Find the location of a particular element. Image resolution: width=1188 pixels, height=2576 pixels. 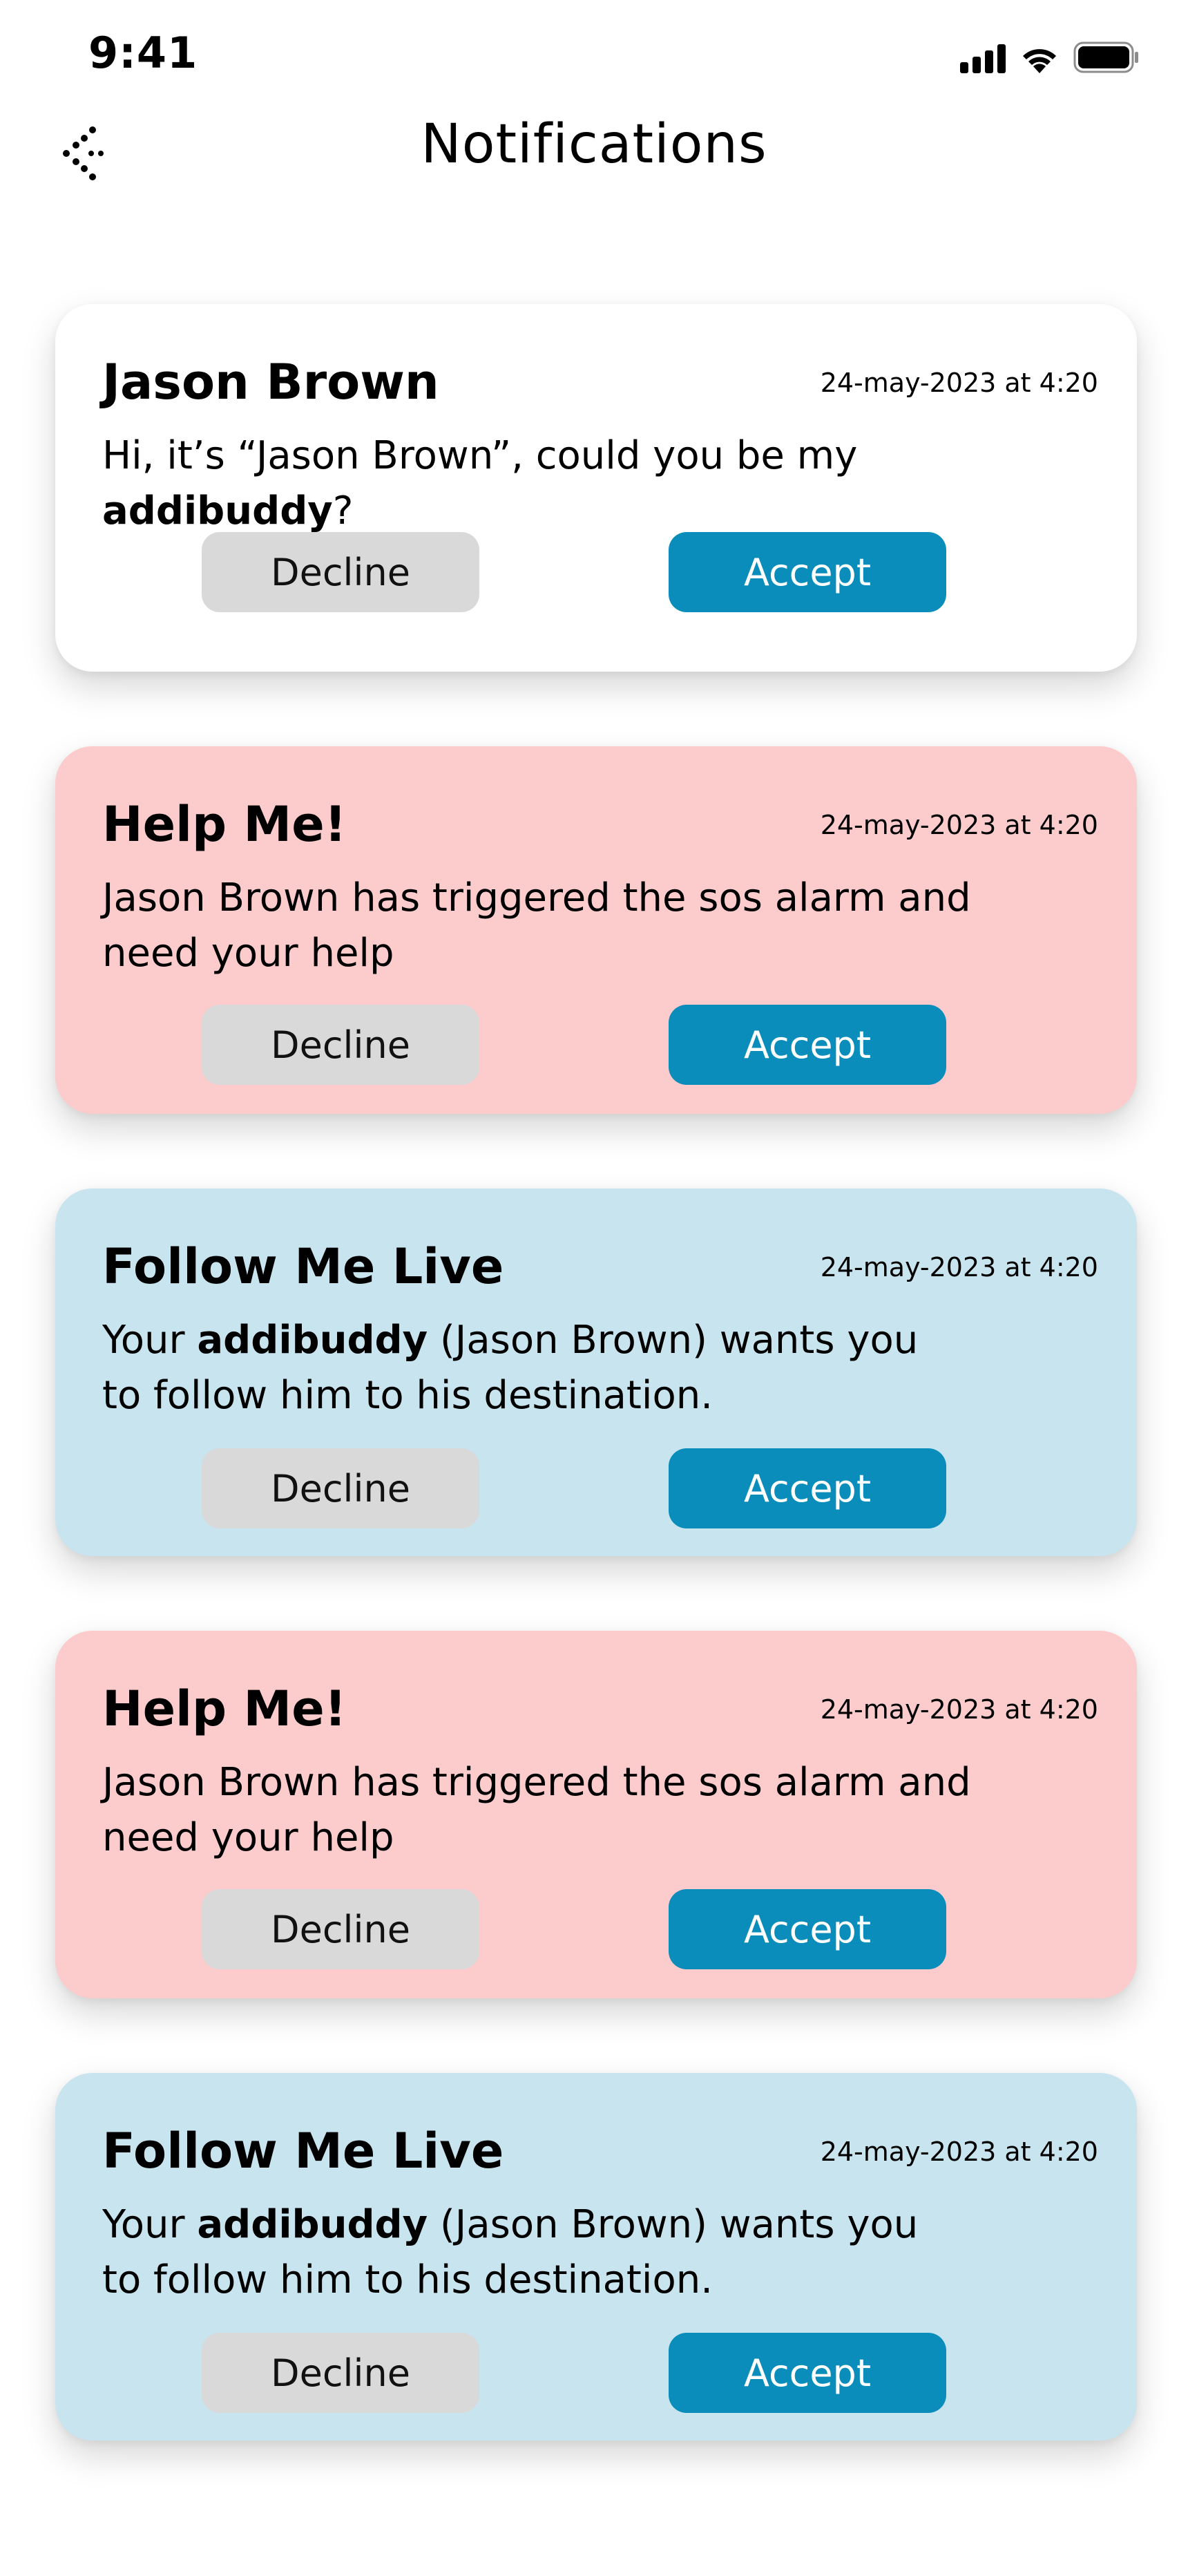

wifi-icon is located at coordinates (1039, 58).